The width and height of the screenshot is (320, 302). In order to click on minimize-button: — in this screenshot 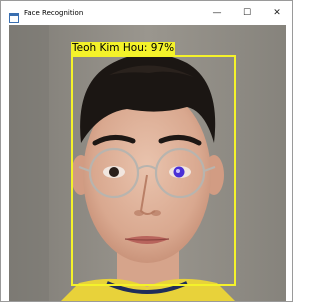, I will do `click(217, 13)`.